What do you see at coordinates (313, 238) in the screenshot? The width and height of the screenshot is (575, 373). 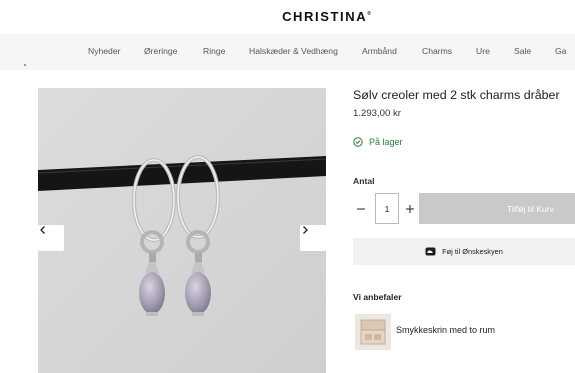 I see `gallery-next-button` at bounding box center [313, 238].